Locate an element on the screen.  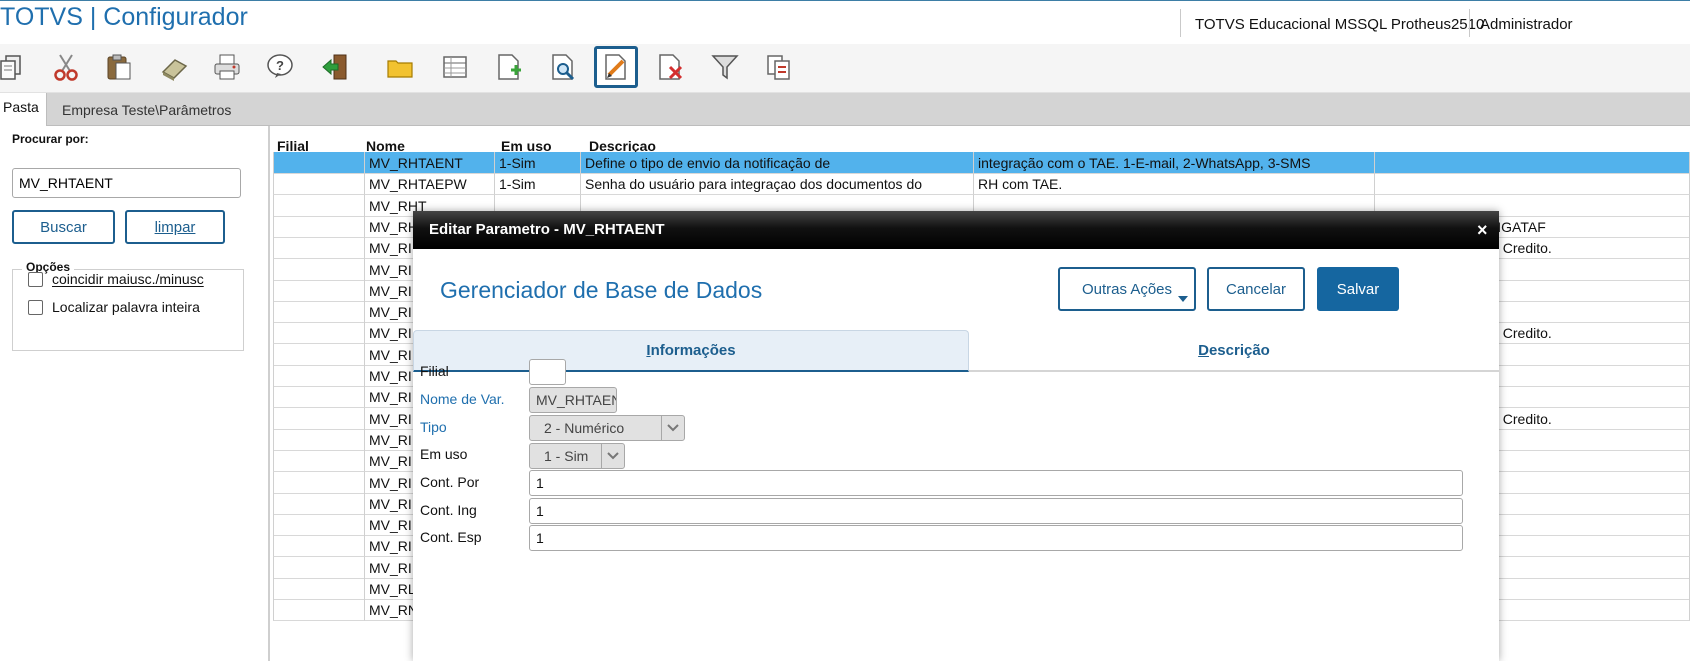
help-icon: ? is located at coordinates (280, 67).